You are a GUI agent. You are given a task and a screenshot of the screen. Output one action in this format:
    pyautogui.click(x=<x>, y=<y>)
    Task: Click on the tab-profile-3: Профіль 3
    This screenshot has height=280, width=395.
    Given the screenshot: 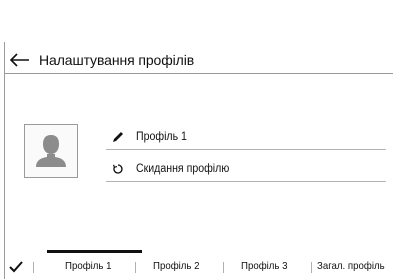 What is the action you would take?
    pyautogui.click(x=264, y=266)
    